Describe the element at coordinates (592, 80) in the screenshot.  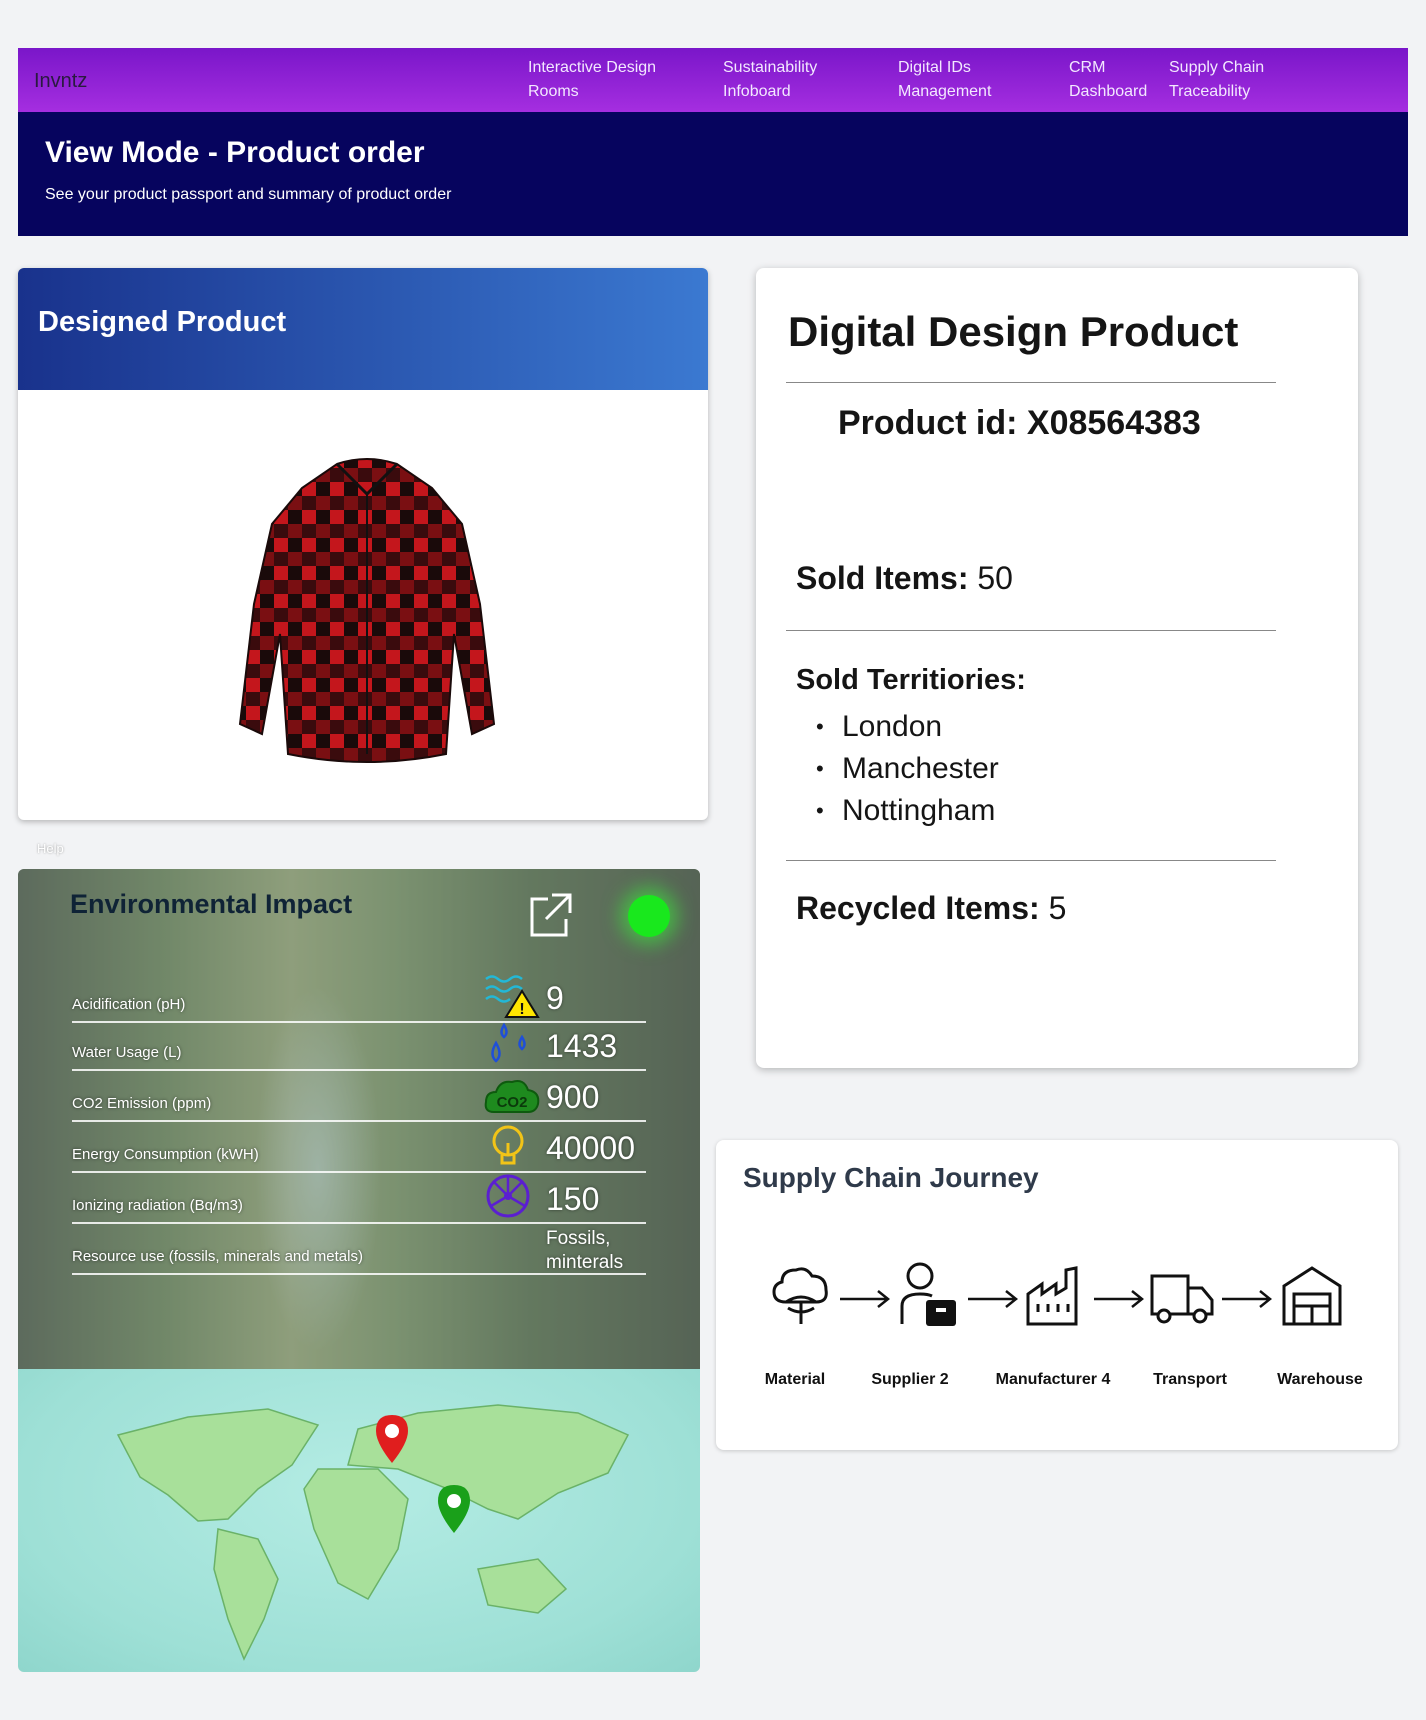
I see `nav-link-interactive-design-rooms: Interactive Design Rooms` at that location.